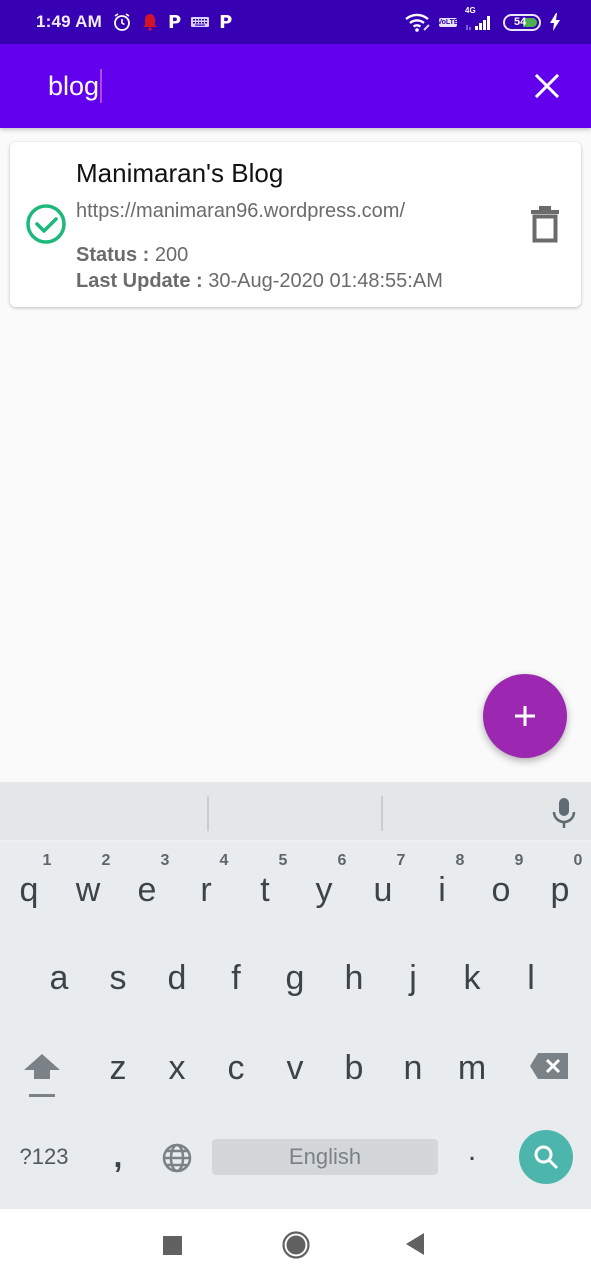 The width and height of the screenshot is (591, 1280). I want to click on home-button, so click(296, 1247).